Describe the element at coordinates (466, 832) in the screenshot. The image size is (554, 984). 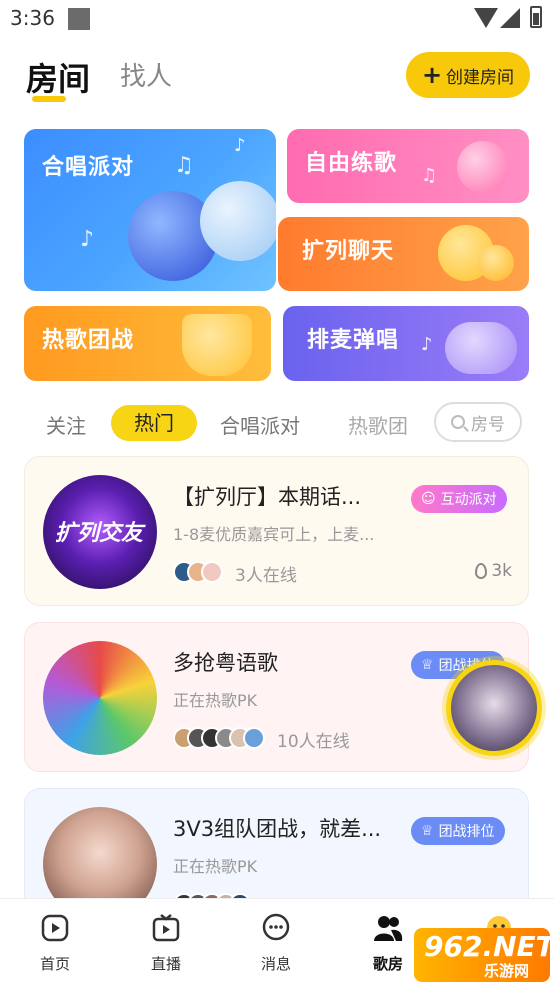
I see `room-badge-label: 团战排位` at that location.